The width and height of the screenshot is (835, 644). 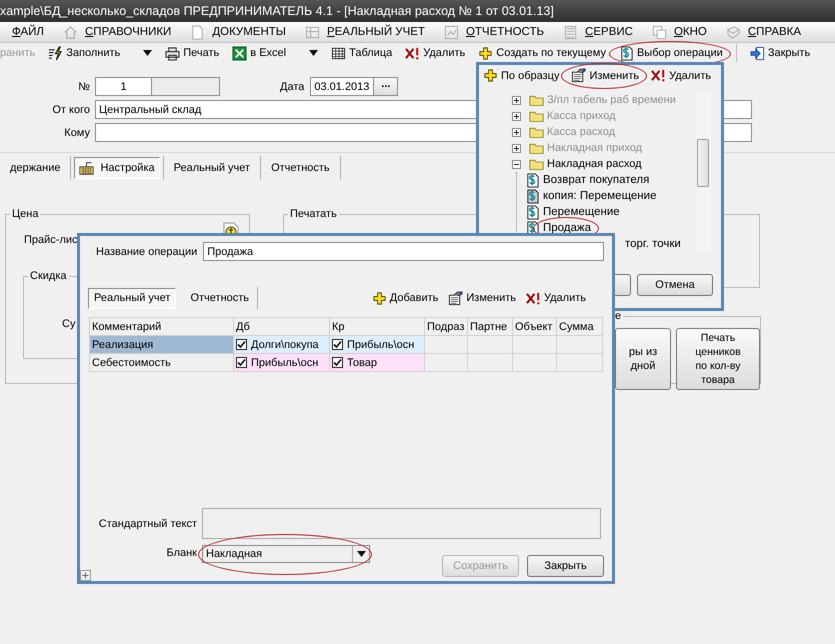 I want to click on operation-name-label: Название операции, so click(x=147, y=252).